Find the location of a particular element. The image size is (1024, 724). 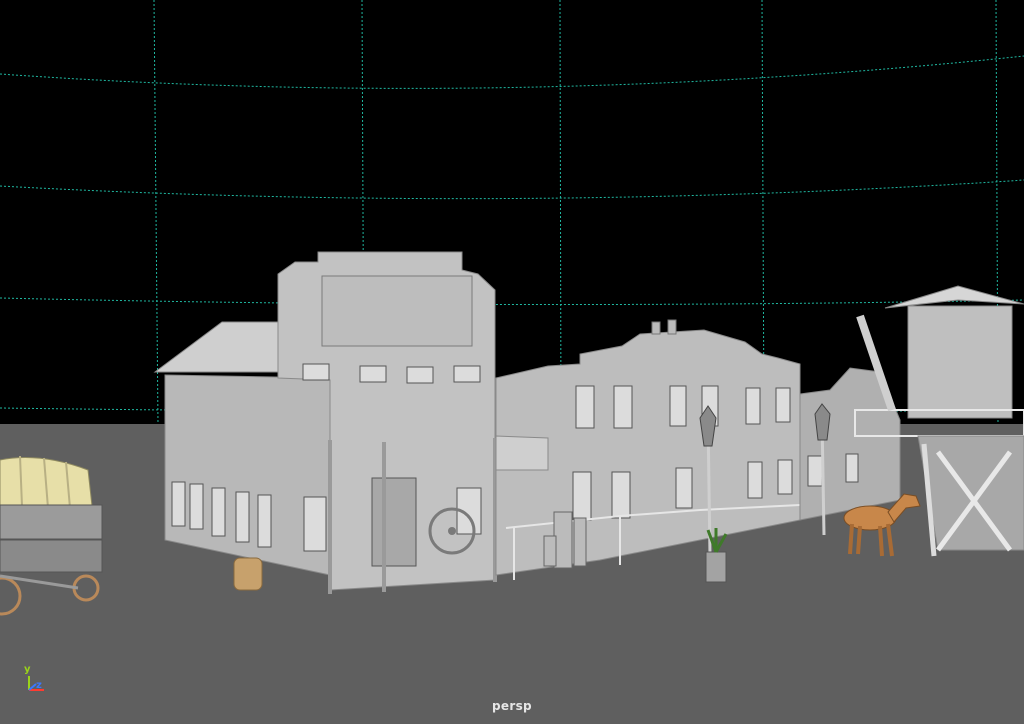

camera-name-label: persp is located at coordinates (512, 706).